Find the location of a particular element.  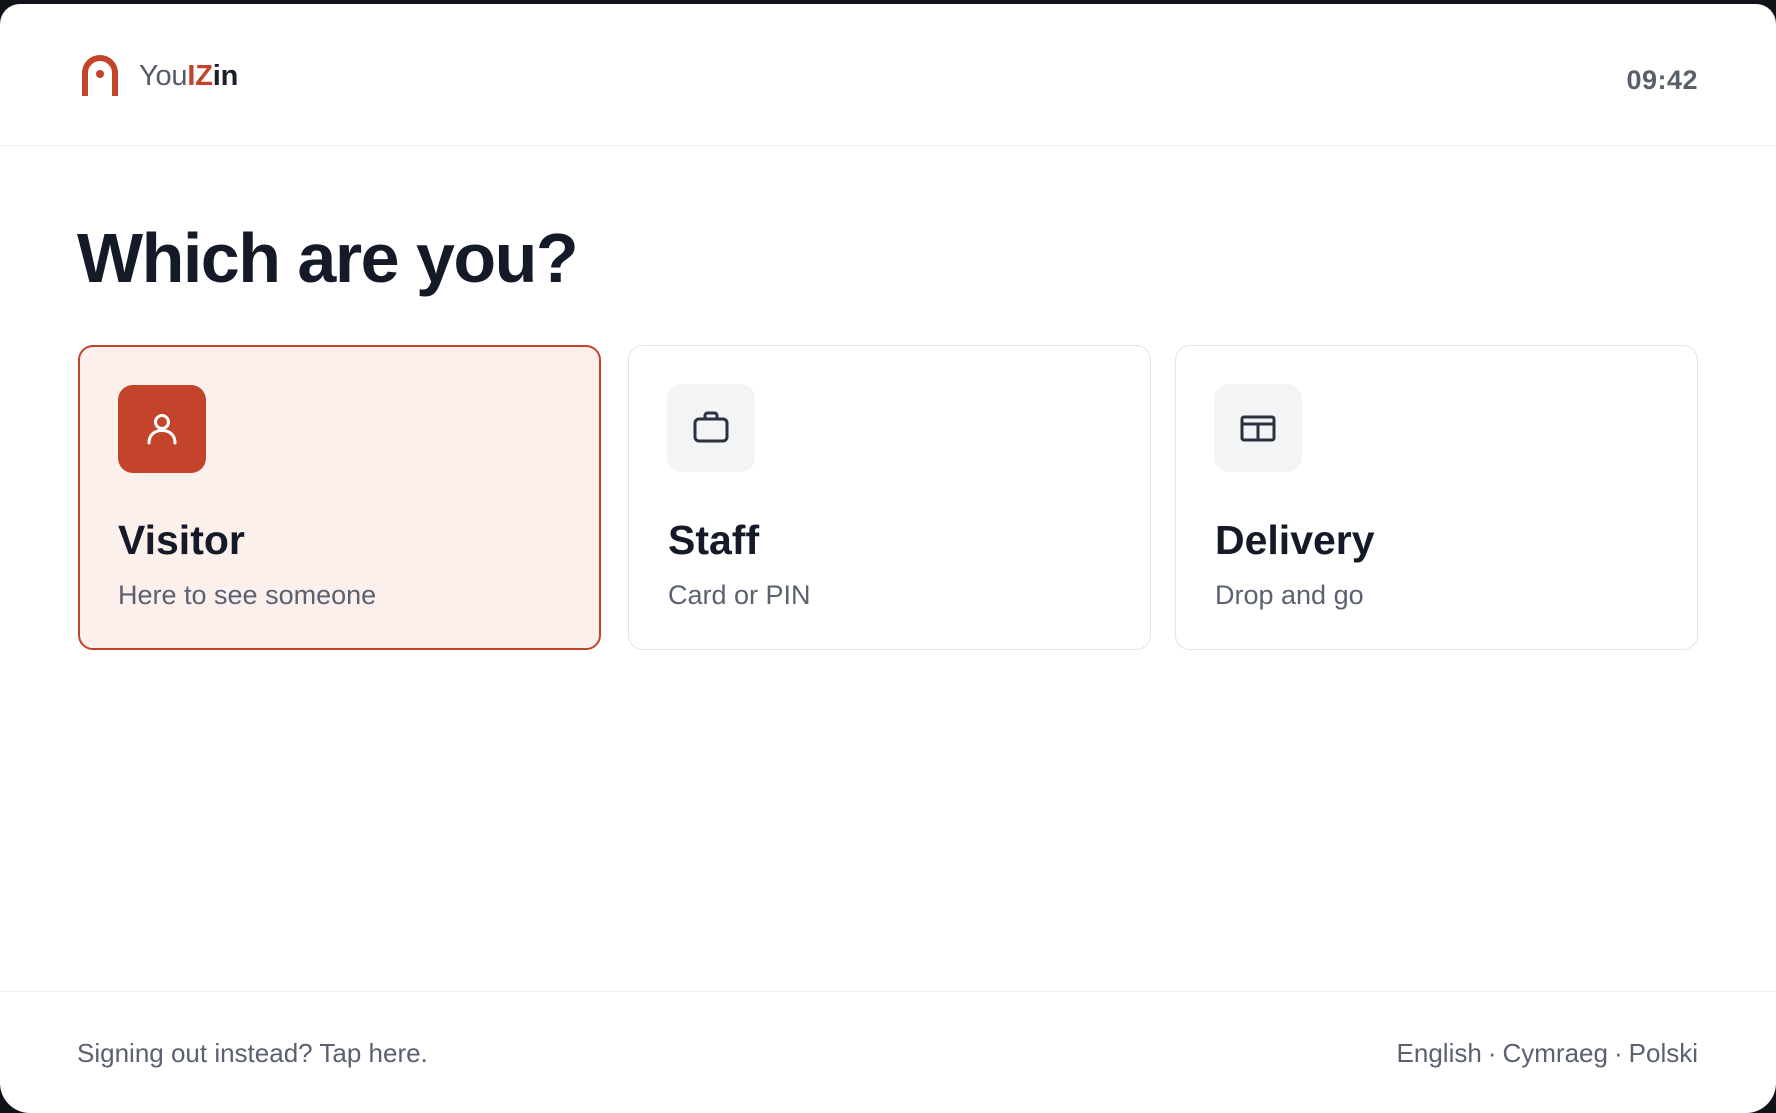

language-option-polski: Polski is located at coordinates (1663, 1053).